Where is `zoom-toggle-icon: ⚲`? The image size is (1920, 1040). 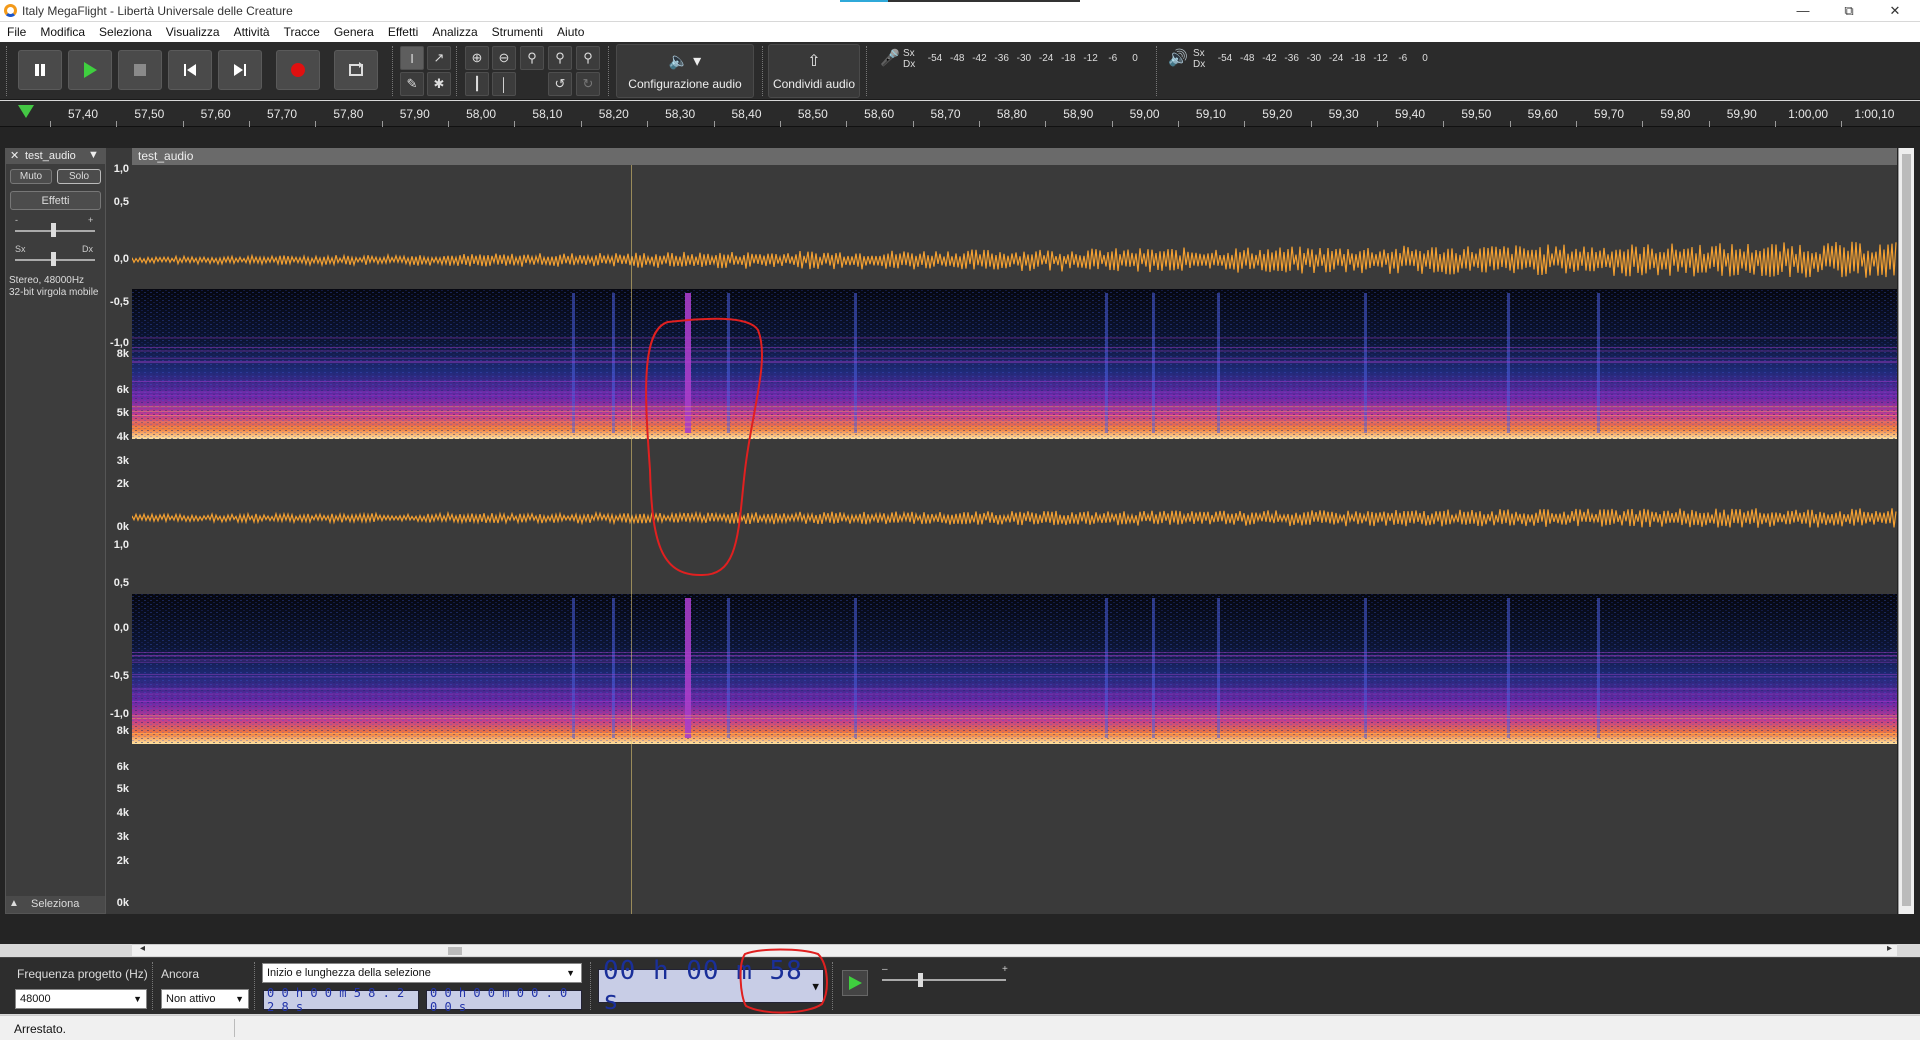 zoom-toggle-icon: ⚲ is located at coordinates (588, 58).